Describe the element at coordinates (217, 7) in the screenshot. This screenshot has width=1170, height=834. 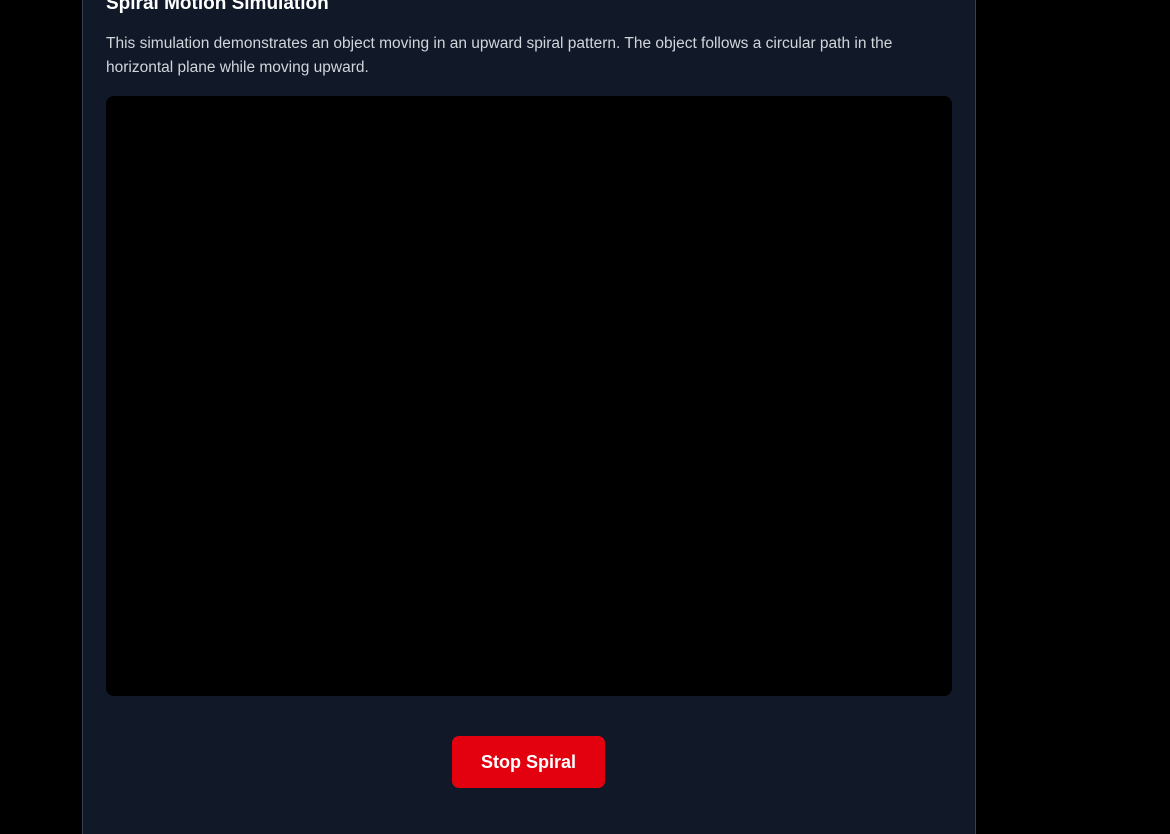
I see `page-title: Spiral Motion Simulation` at that location.